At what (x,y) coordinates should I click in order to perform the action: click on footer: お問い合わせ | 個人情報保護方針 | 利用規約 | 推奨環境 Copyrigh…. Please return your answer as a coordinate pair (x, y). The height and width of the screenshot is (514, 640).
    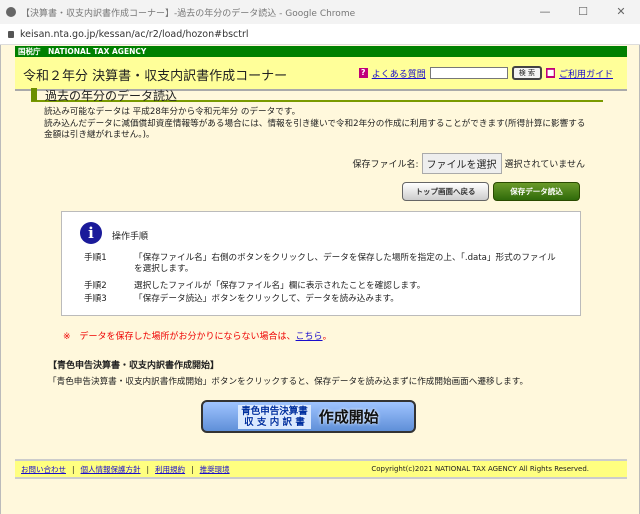
    Looking at the image, I should click on (321, 469).